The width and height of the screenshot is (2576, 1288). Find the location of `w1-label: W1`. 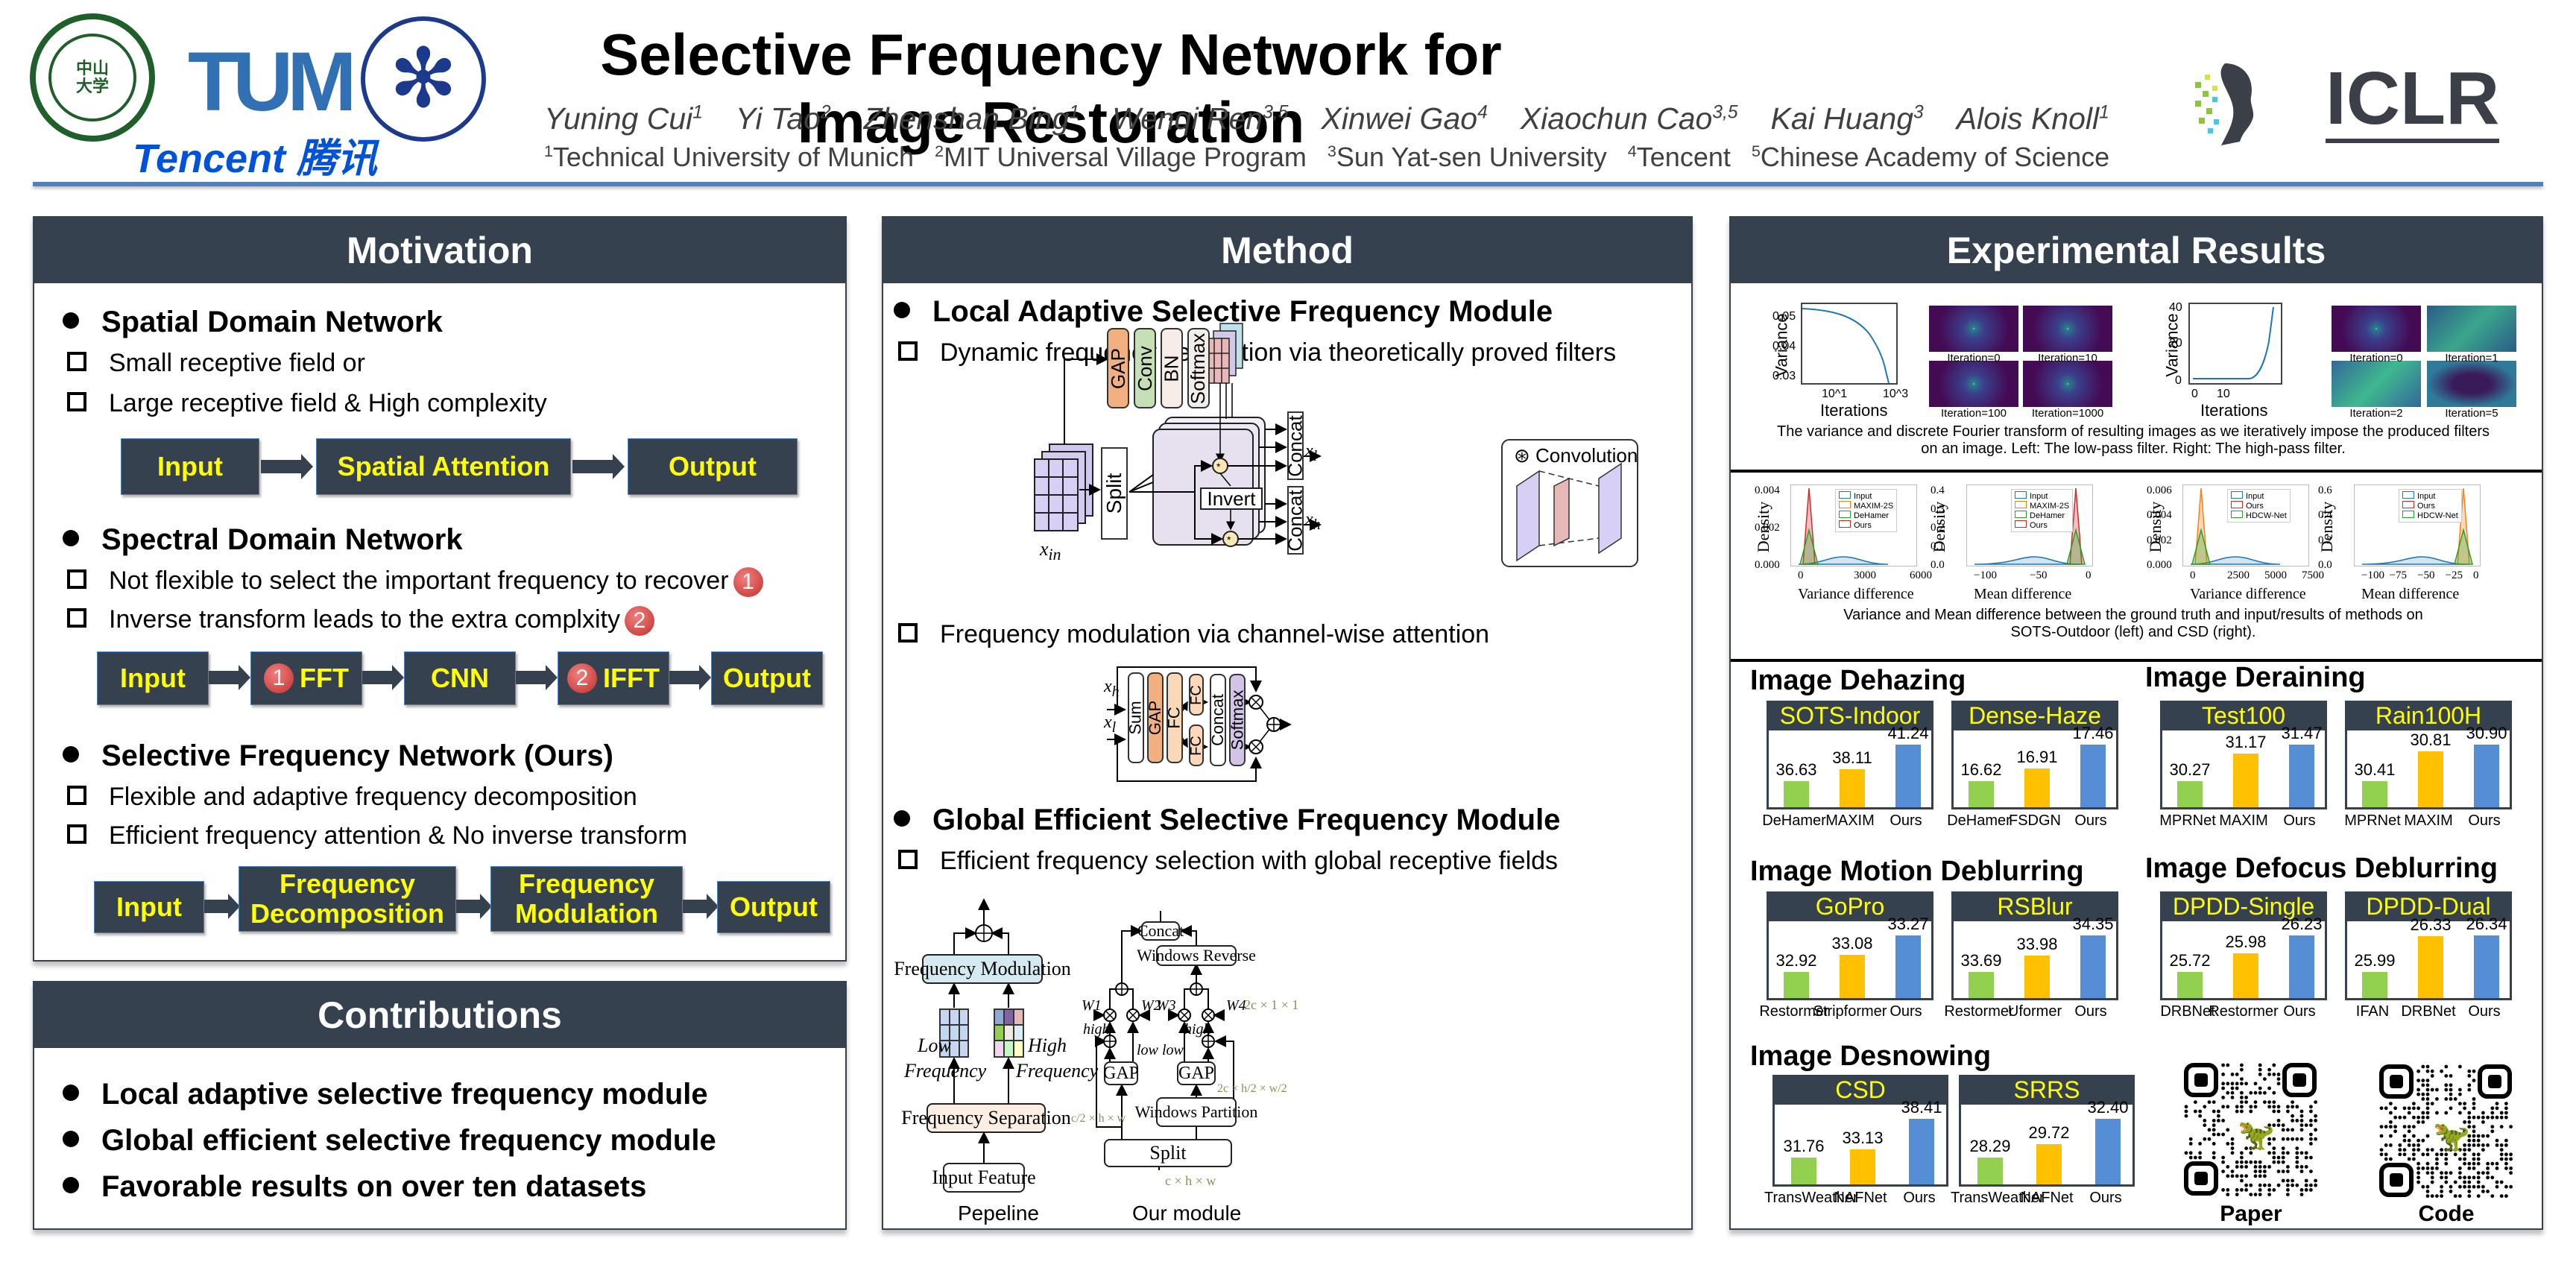

w1-label: W1 is located at coordinates (1092, 1005).